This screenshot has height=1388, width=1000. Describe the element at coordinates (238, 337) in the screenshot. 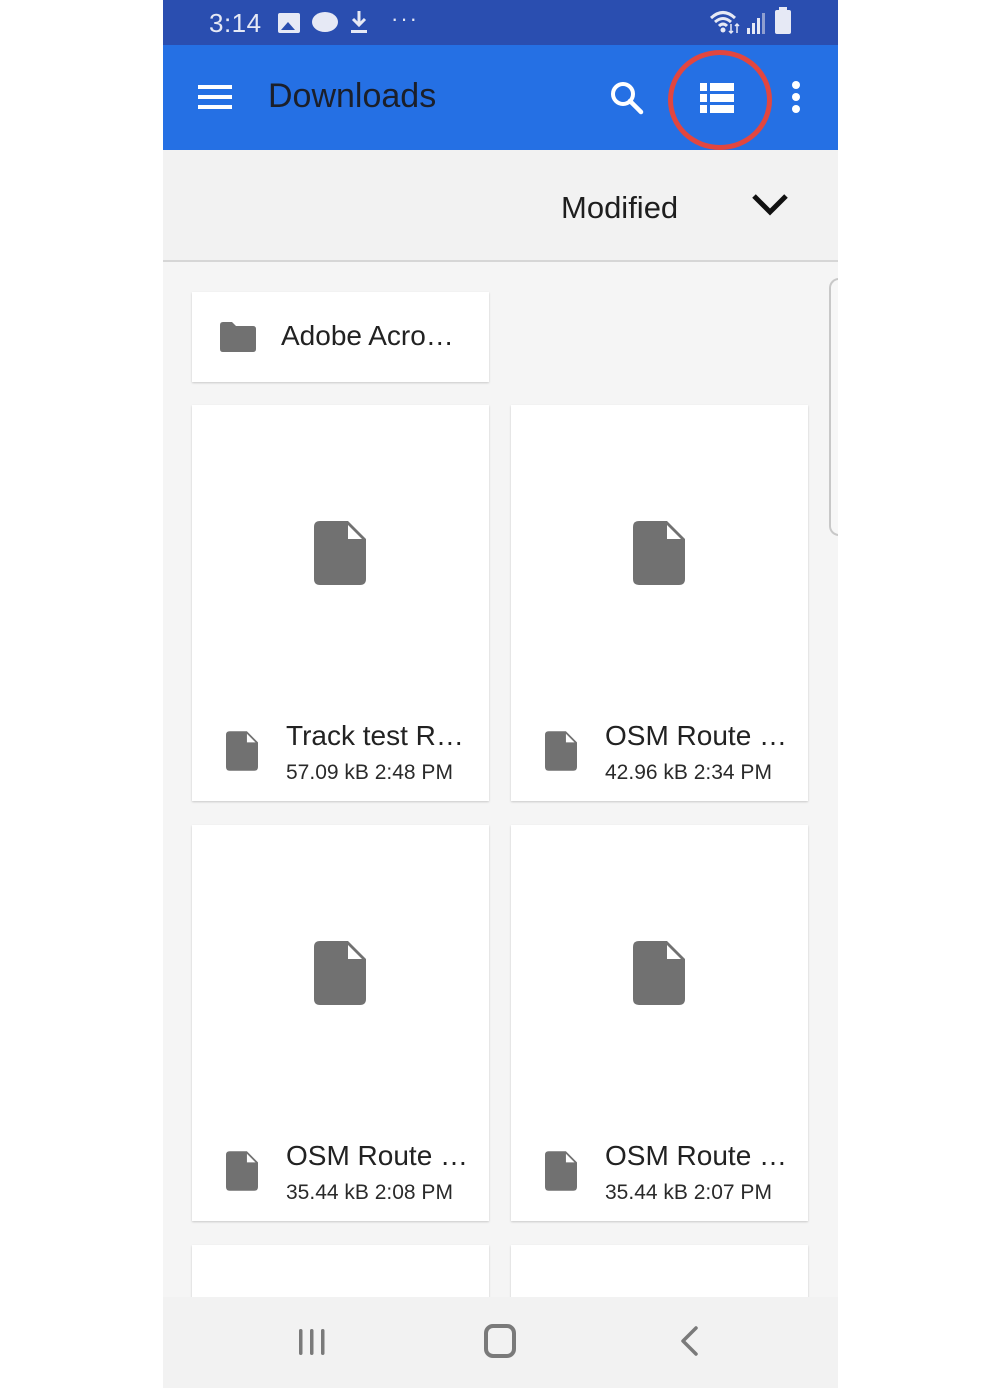

I see `folder-icon` at that location.